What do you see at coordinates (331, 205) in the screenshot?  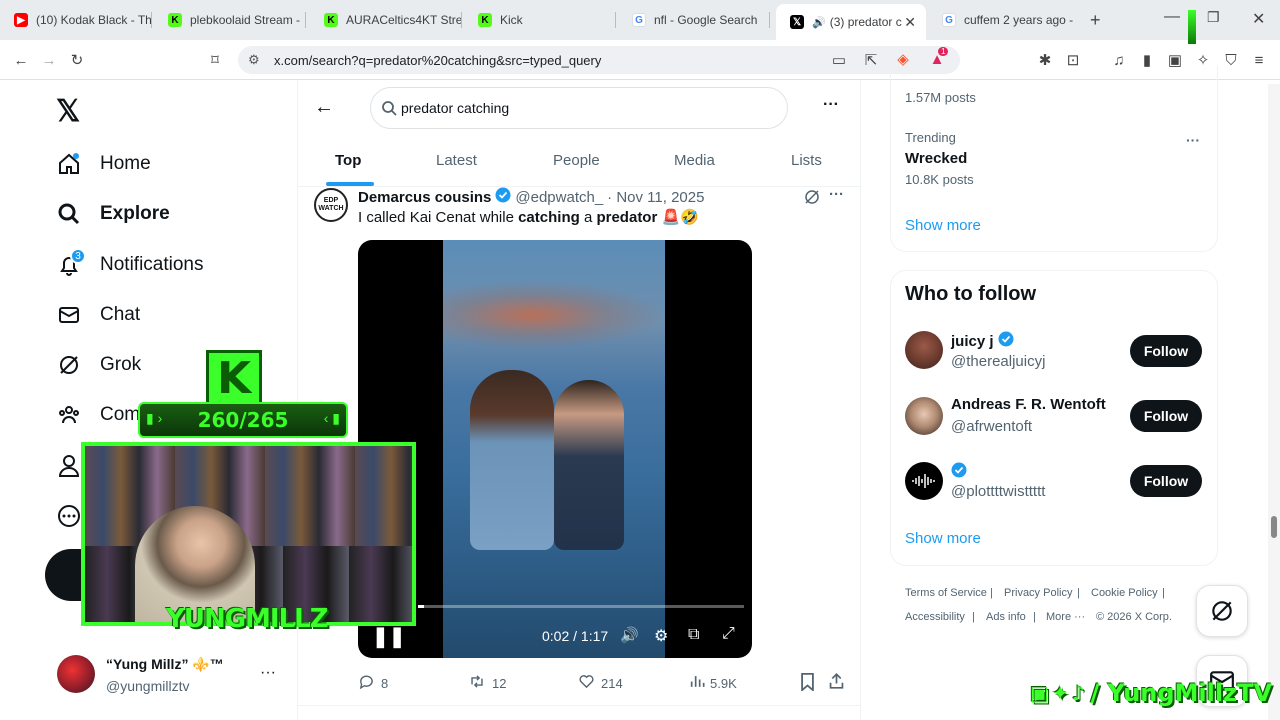 I see `tweet-avatar: EDP WATCH` at bounding box center [331, 205].